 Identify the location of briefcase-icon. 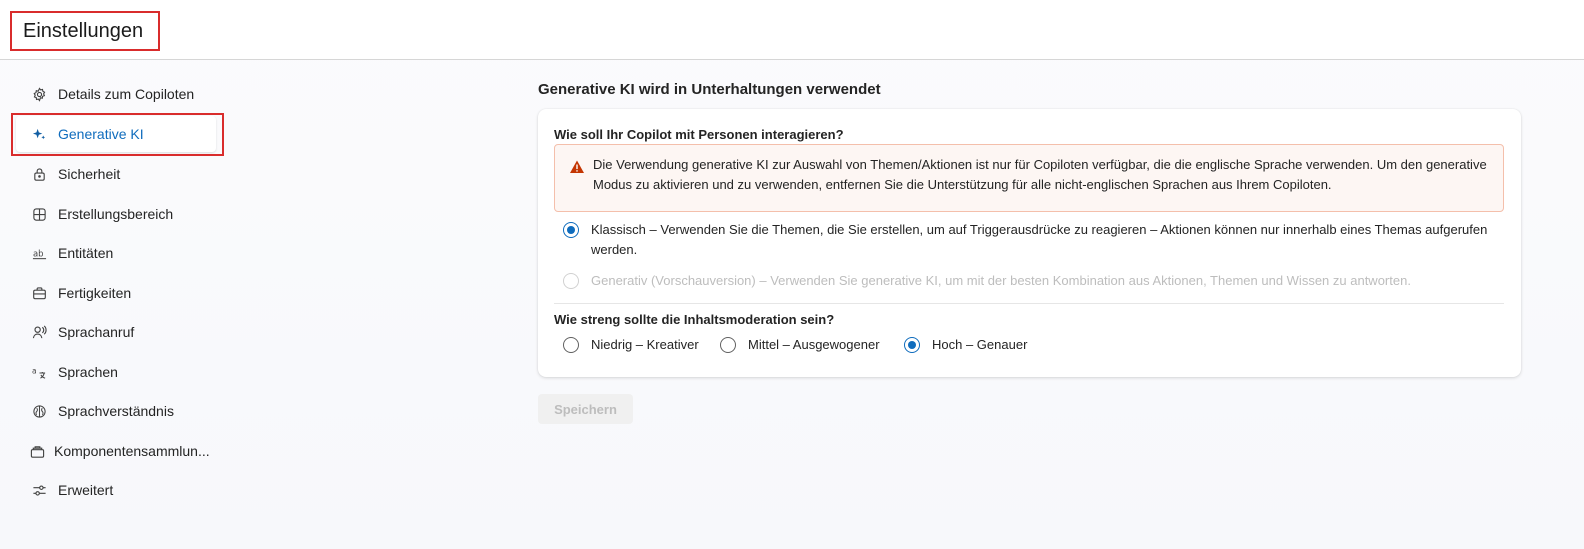
(39, 293).